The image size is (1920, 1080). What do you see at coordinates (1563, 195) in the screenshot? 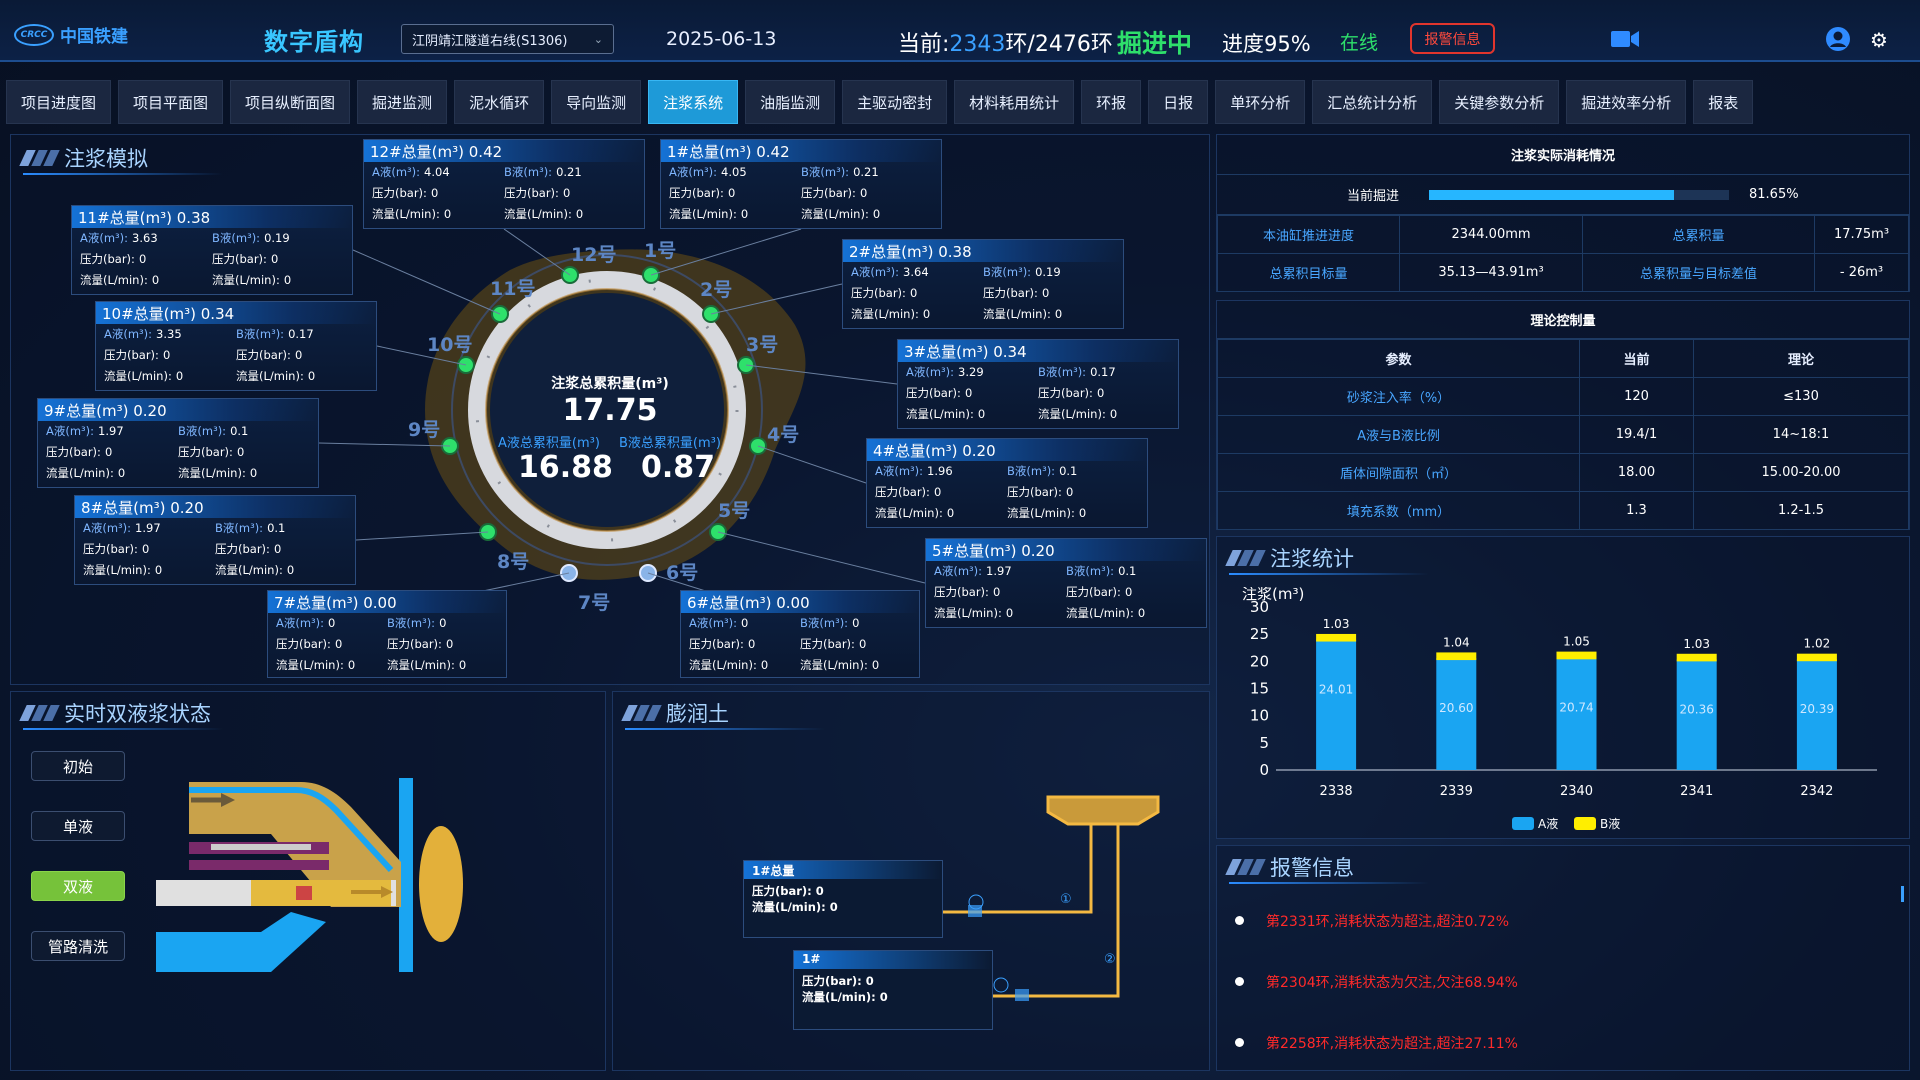
I see `current-progress-row: 当前掘进 81.65%` at bounding box center [1563, 195].